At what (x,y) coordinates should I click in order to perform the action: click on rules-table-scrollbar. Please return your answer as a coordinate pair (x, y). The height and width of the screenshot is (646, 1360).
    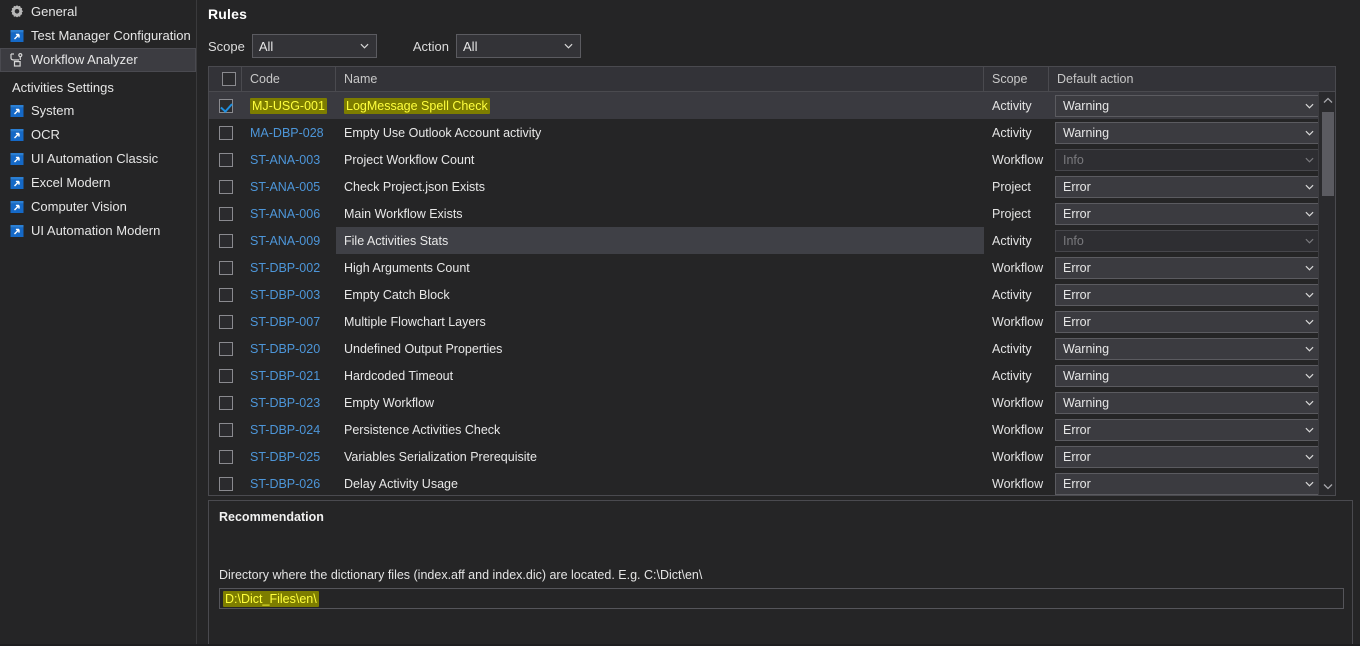
    Looking at the image, I should click on (1326, 293).